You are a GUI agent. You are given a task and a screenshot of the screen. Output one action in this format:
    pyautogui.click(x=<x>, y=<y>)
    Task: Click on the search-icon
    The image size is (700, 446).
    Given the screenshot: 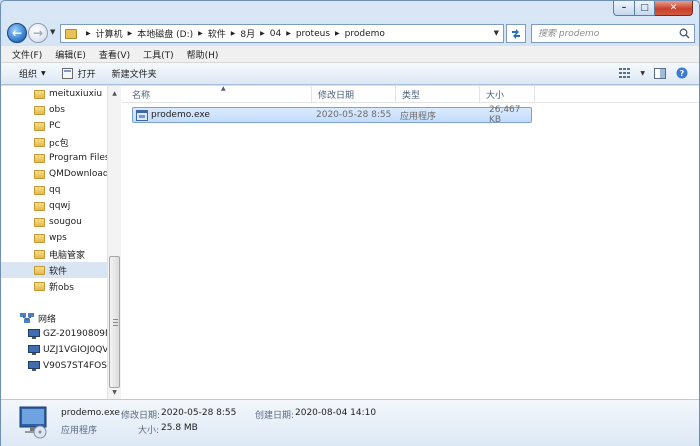 What is the action you would take?
    pyautogui.click(x=684, y=33)
    